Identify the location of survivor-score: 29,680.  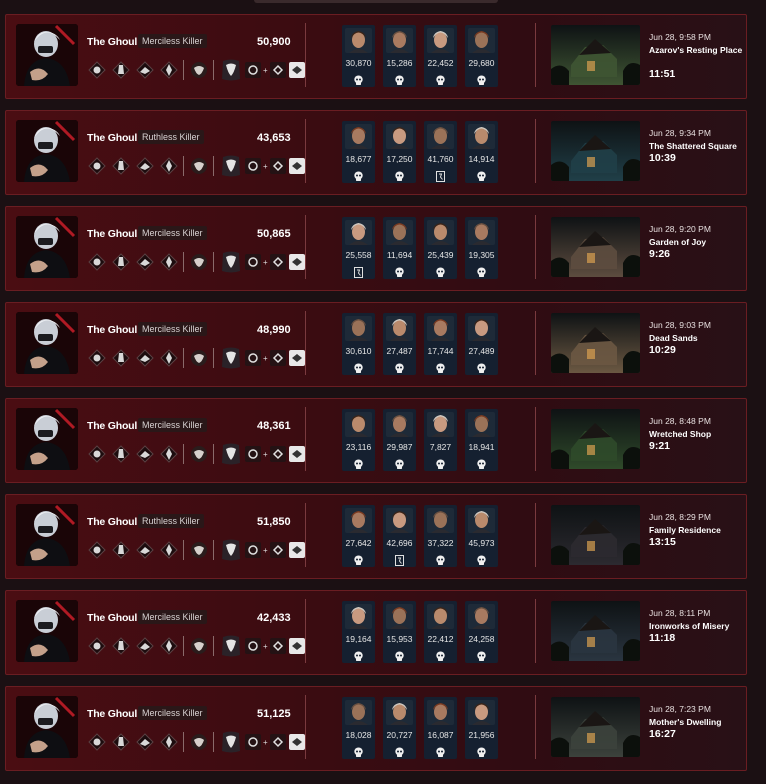
(481, 63).